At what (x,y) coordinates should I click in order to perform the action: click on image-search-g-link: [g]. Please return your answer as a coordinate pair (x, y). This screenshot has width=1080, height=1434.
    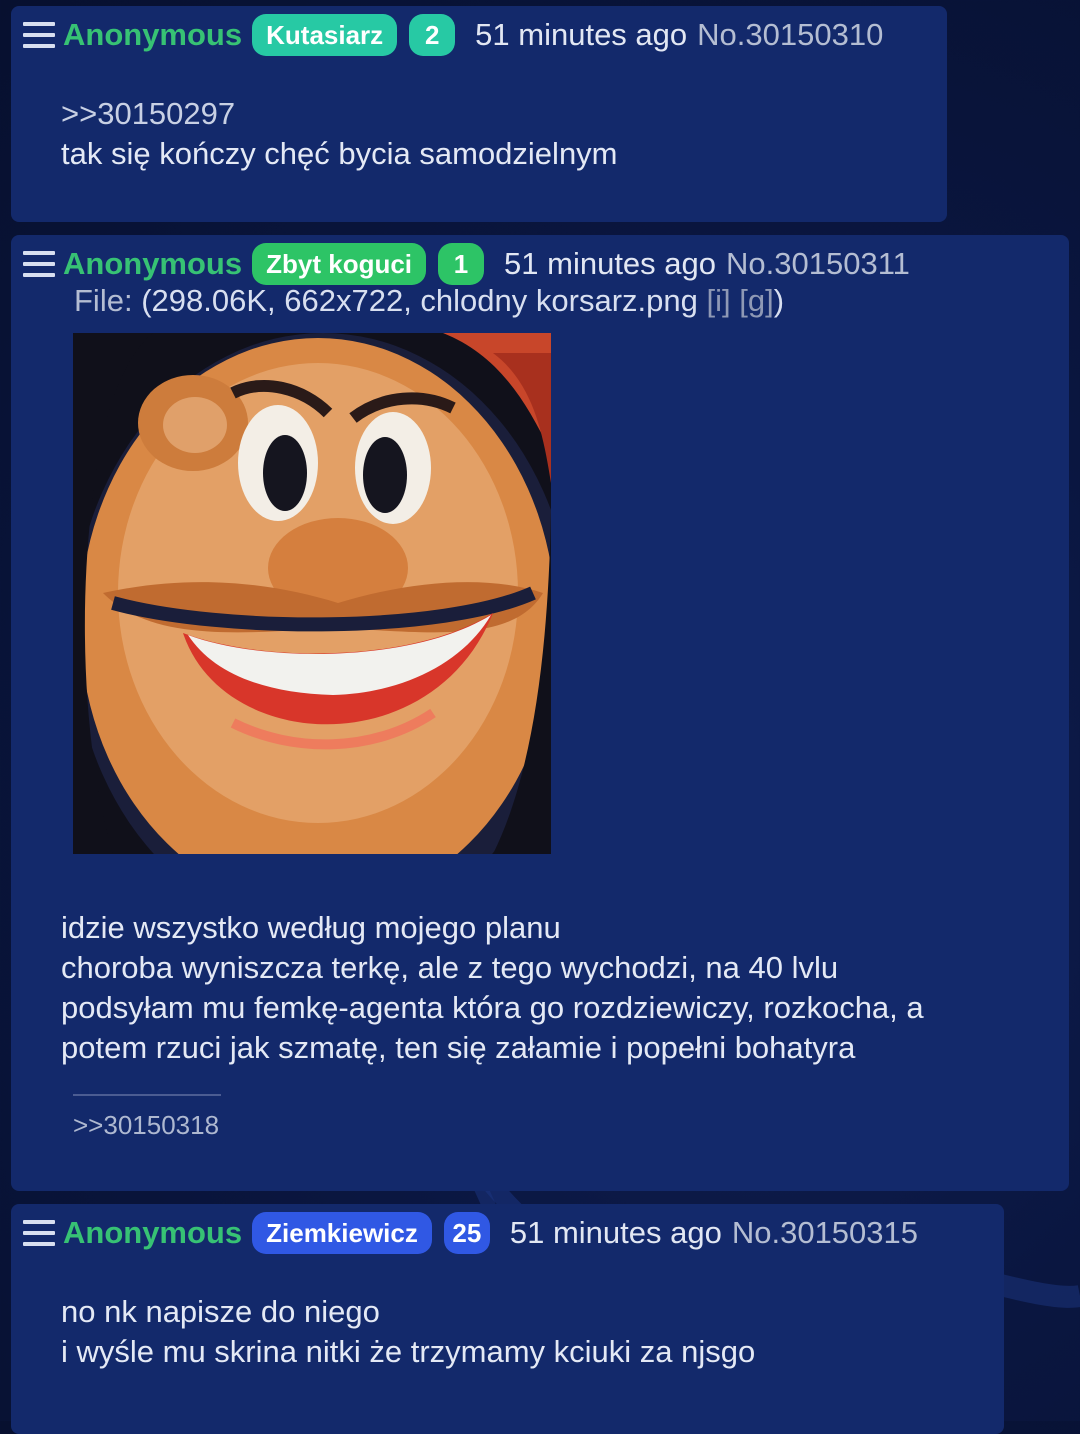
    Looking at the image, I should click on (756, 300).